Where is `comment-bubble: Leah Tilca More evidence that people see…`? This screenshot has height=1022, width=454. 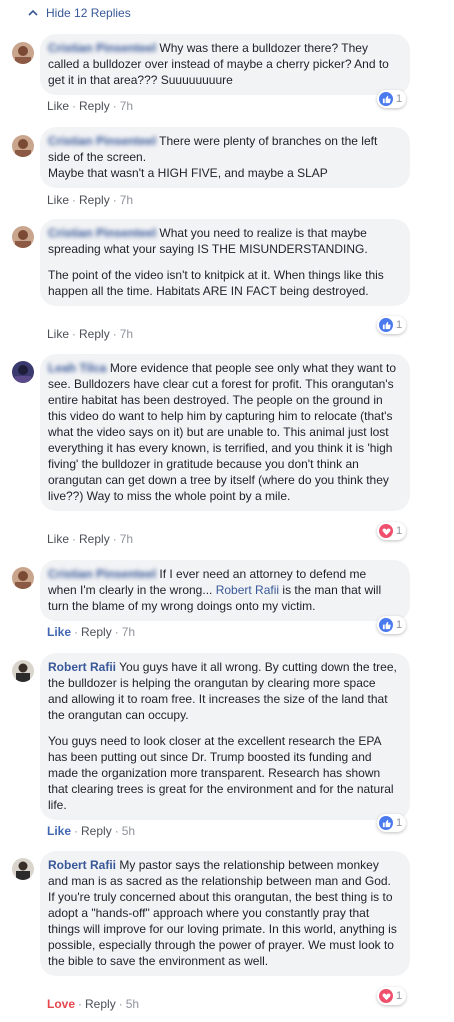
comment-bubble: Leah Tilca More evidence that people see… is located at coordinates (225, 432).